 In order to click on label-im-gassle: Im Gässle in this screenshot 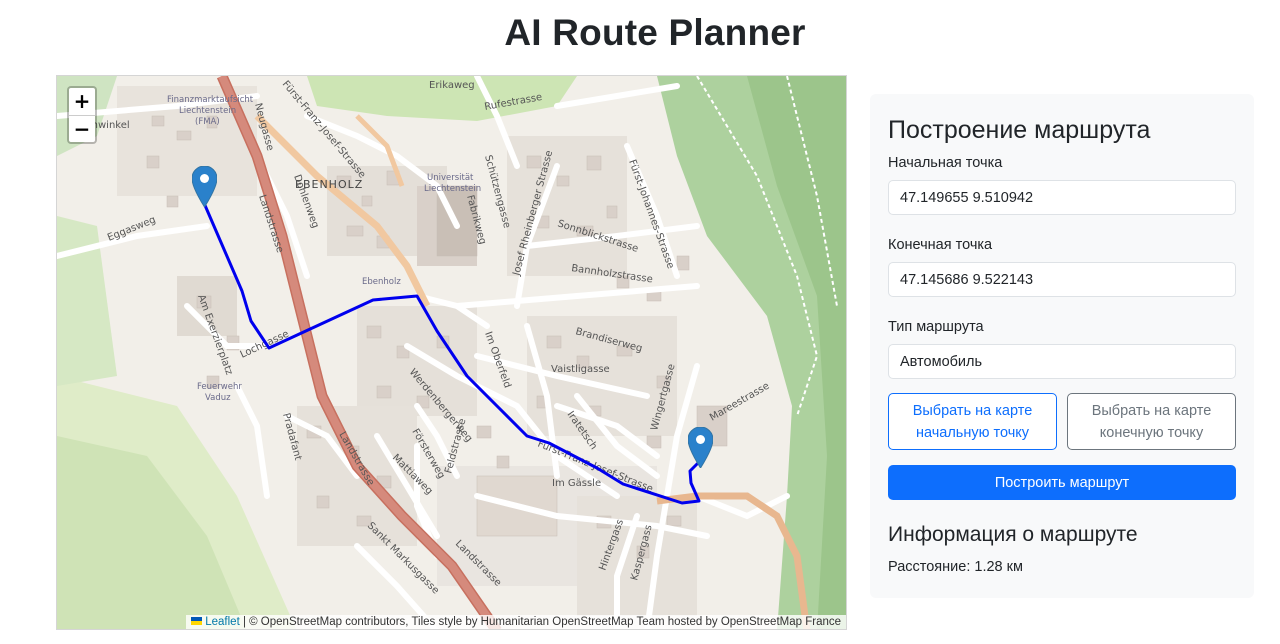, I will do `click(576, 483)`.